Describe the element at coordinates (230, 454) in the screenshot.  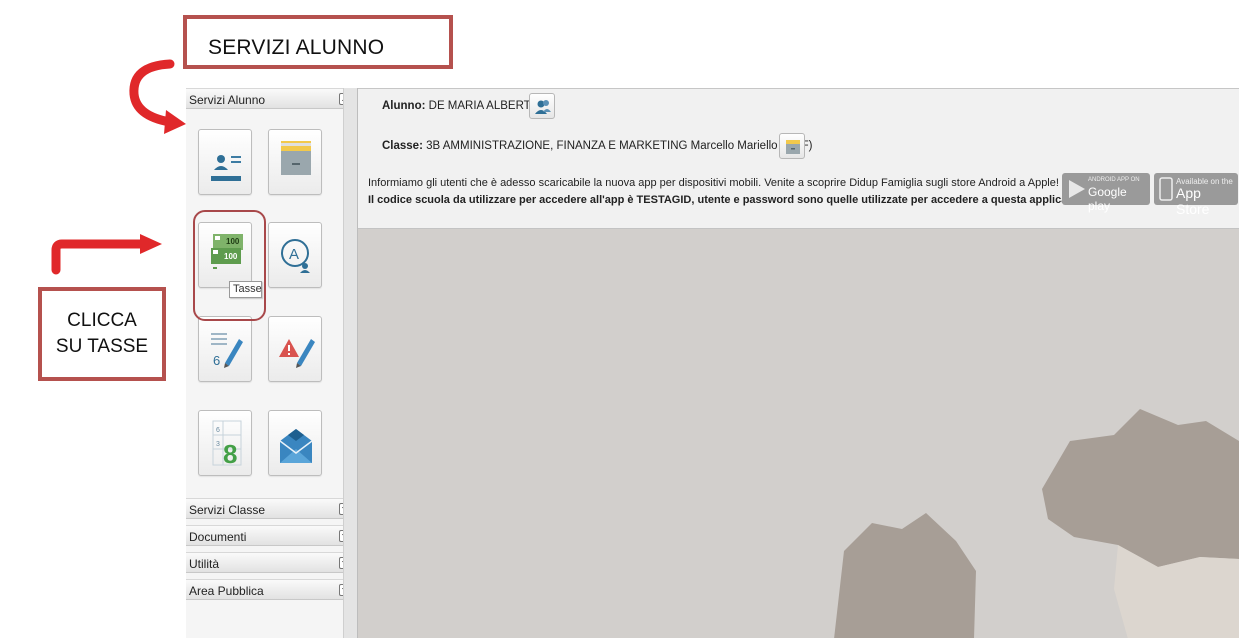
I see `register-digit-c: 8` at that location.